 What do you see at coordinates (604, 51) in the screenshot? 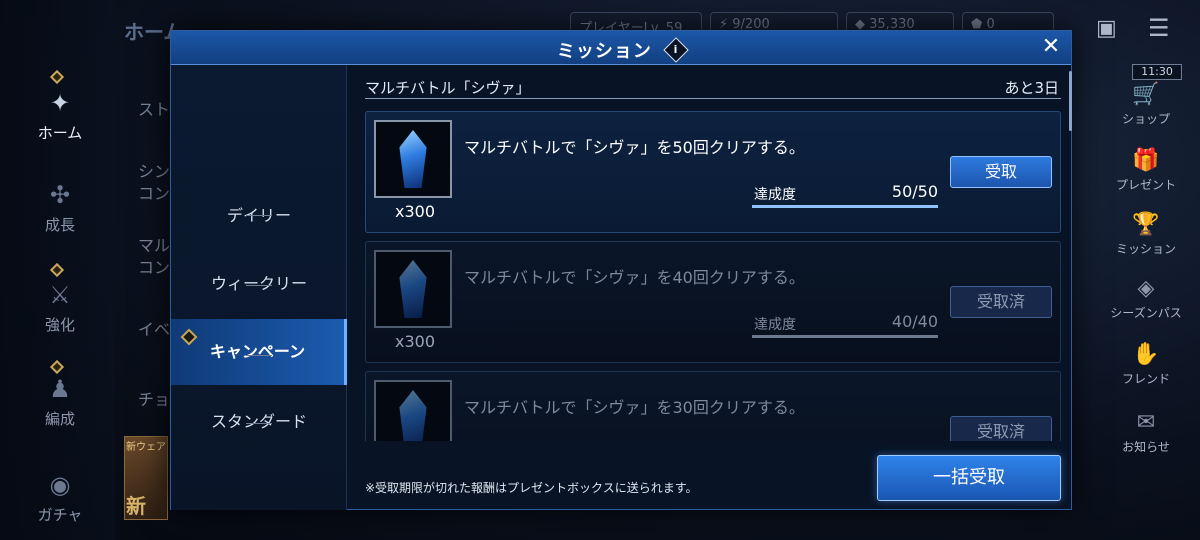
I see `dialog-title-text: ミッション` at bounding box center [604, 51].